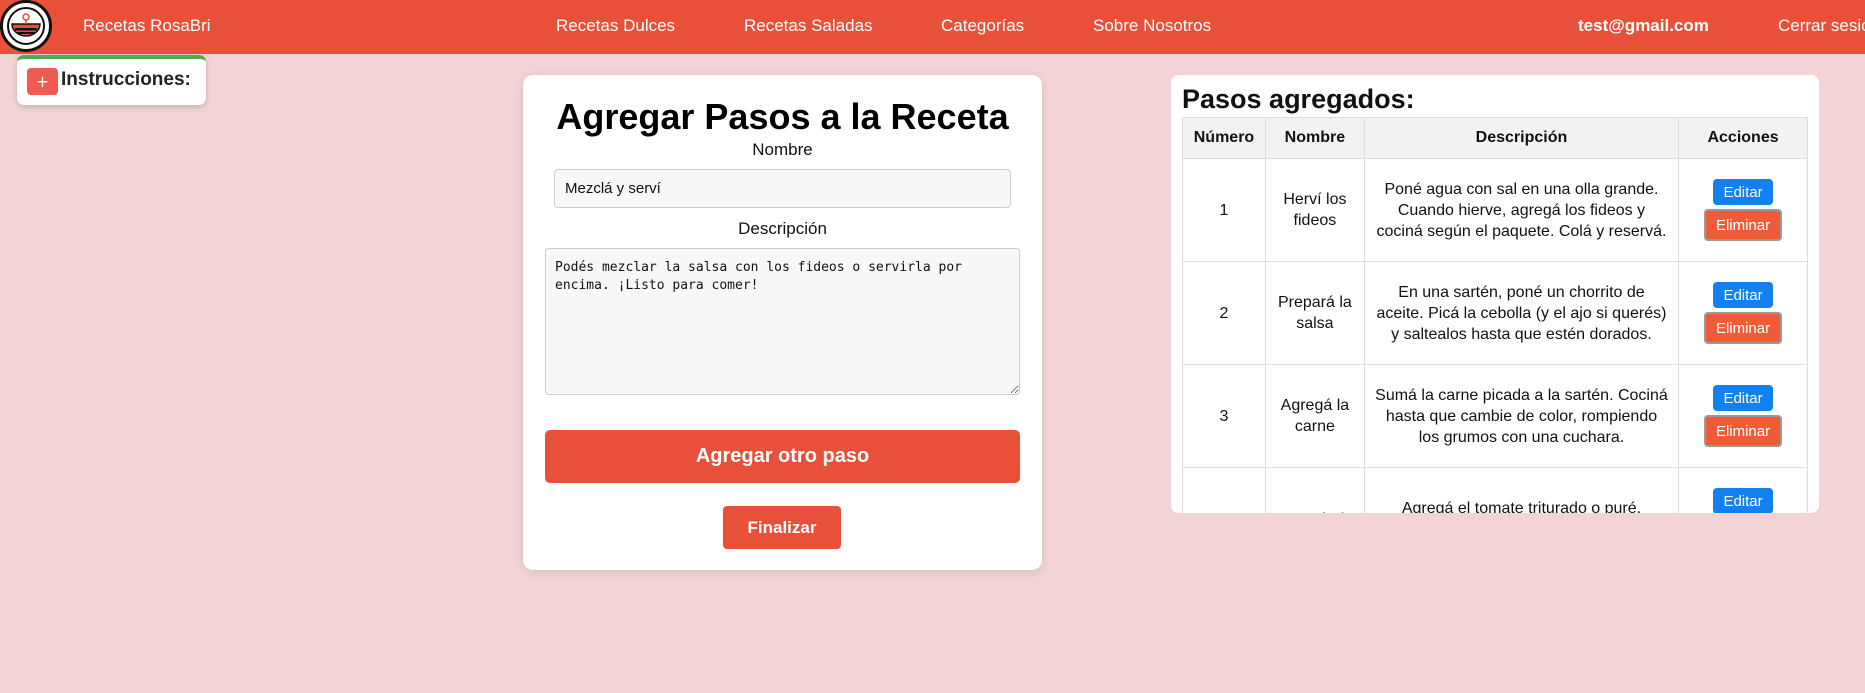 Image resolution: width=1865 pixels, height=693 pixels. I want to click on step-name: Herví los fideos, so click(1314, 210).